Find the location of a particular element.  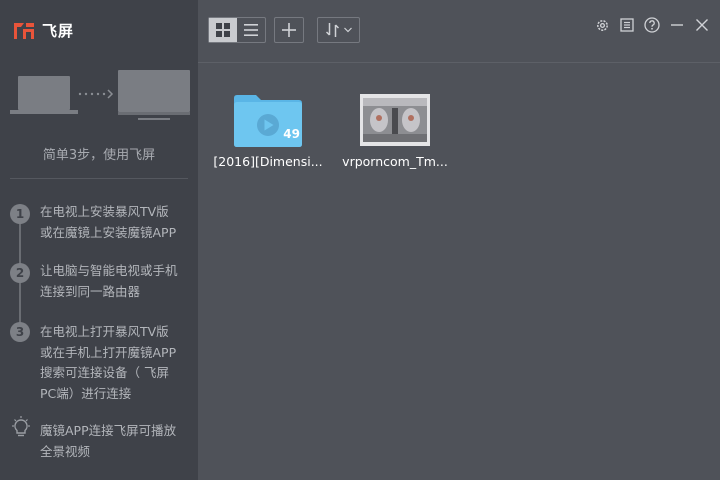

view-toggle is located at coordinates (237, 30).